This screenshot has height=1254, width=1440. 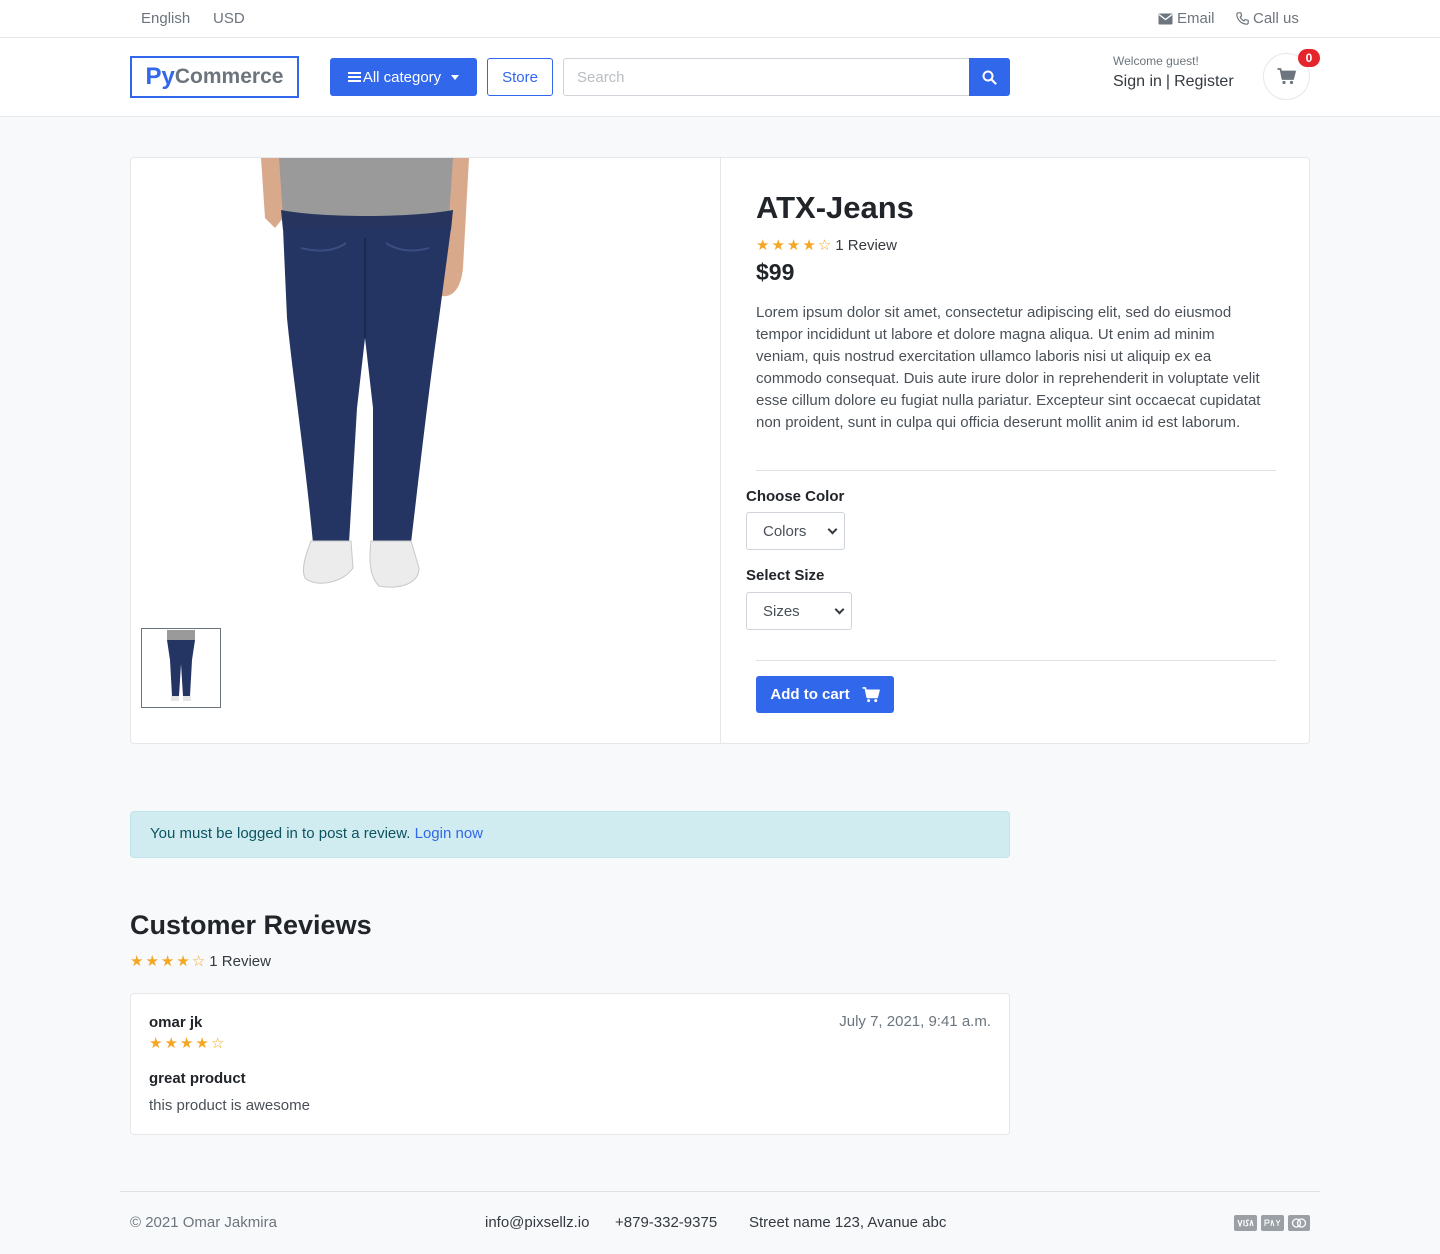 I want to click on all-category-label: All category, so click(x=402, y=77).